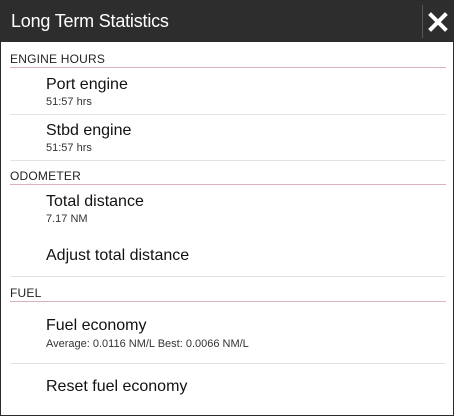 Image resolution: width=454 pixels, height=416 pixels. What do you see at coordinates (228, 255) in the screenshot?
I see `list-item-adjust-total-distance: Adjust total distance` at bounding box center [228, 255].